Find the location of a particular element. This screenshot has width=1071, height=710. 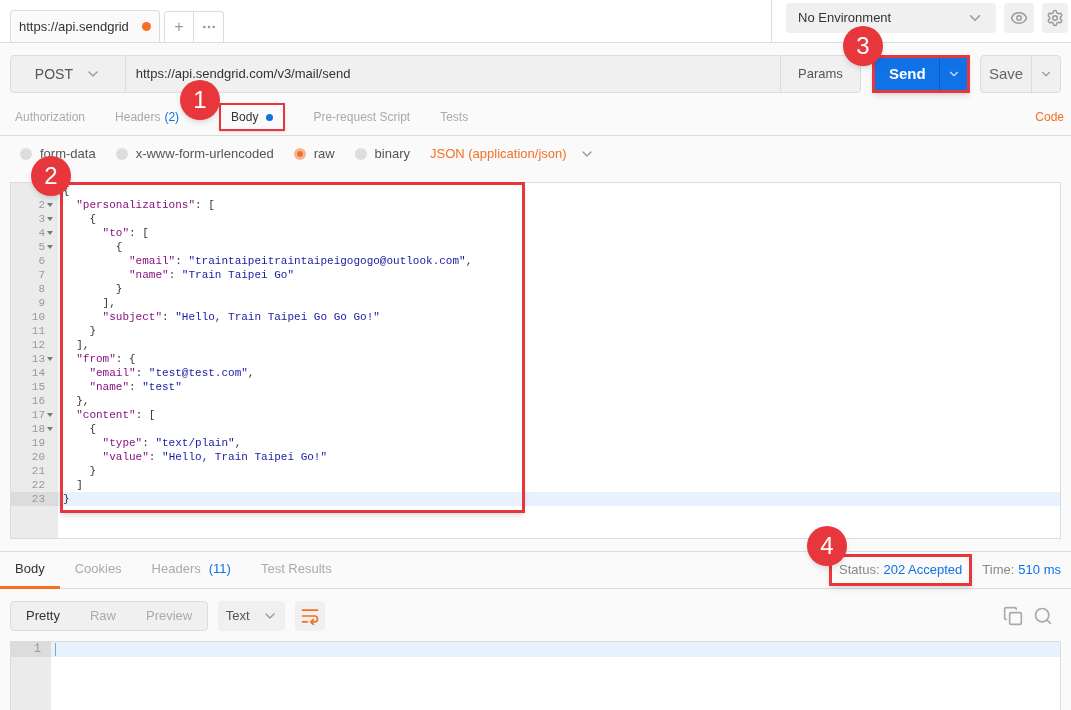

line-number: 2 is located at coordinates (41, 205).